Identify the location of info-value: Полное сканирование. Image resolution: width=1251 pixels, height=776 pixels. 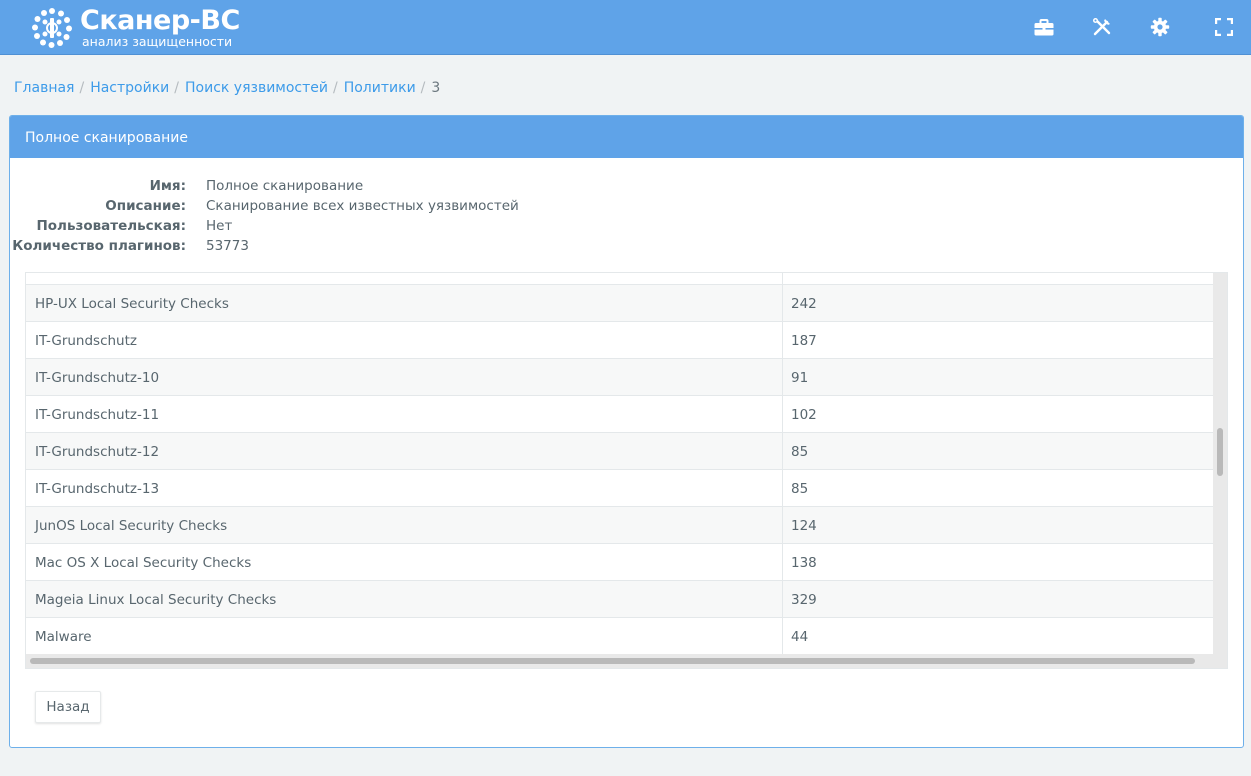
(285, 186).